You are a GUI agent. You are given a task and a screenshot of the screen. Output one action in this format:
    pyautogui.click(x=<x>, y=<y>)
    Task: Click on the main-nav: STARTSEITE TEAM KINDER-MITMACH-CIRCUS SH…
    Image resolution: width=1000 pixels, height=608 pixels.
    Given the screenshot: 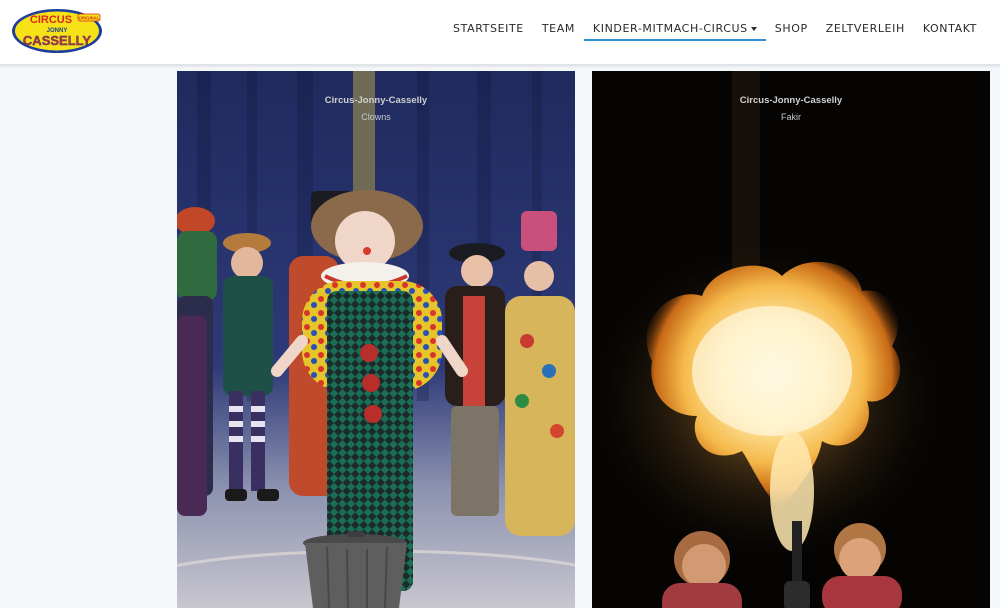 What is the action you would take?
    pyautogui.click(x=715, y=30)
    